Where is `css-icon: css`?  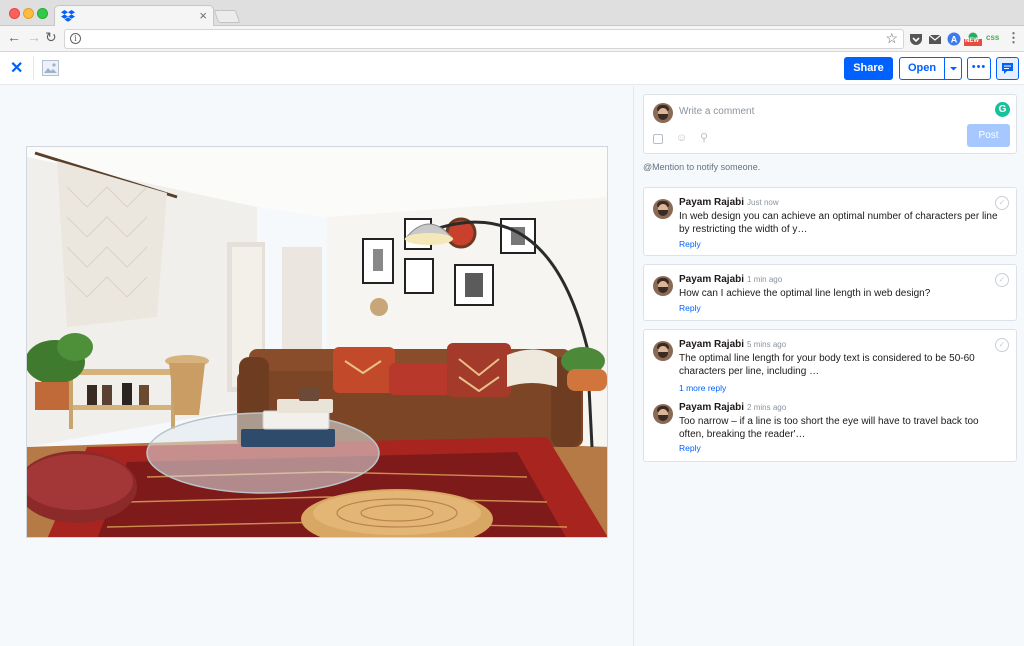
css-icon: css is located at coordinates (993, 40).